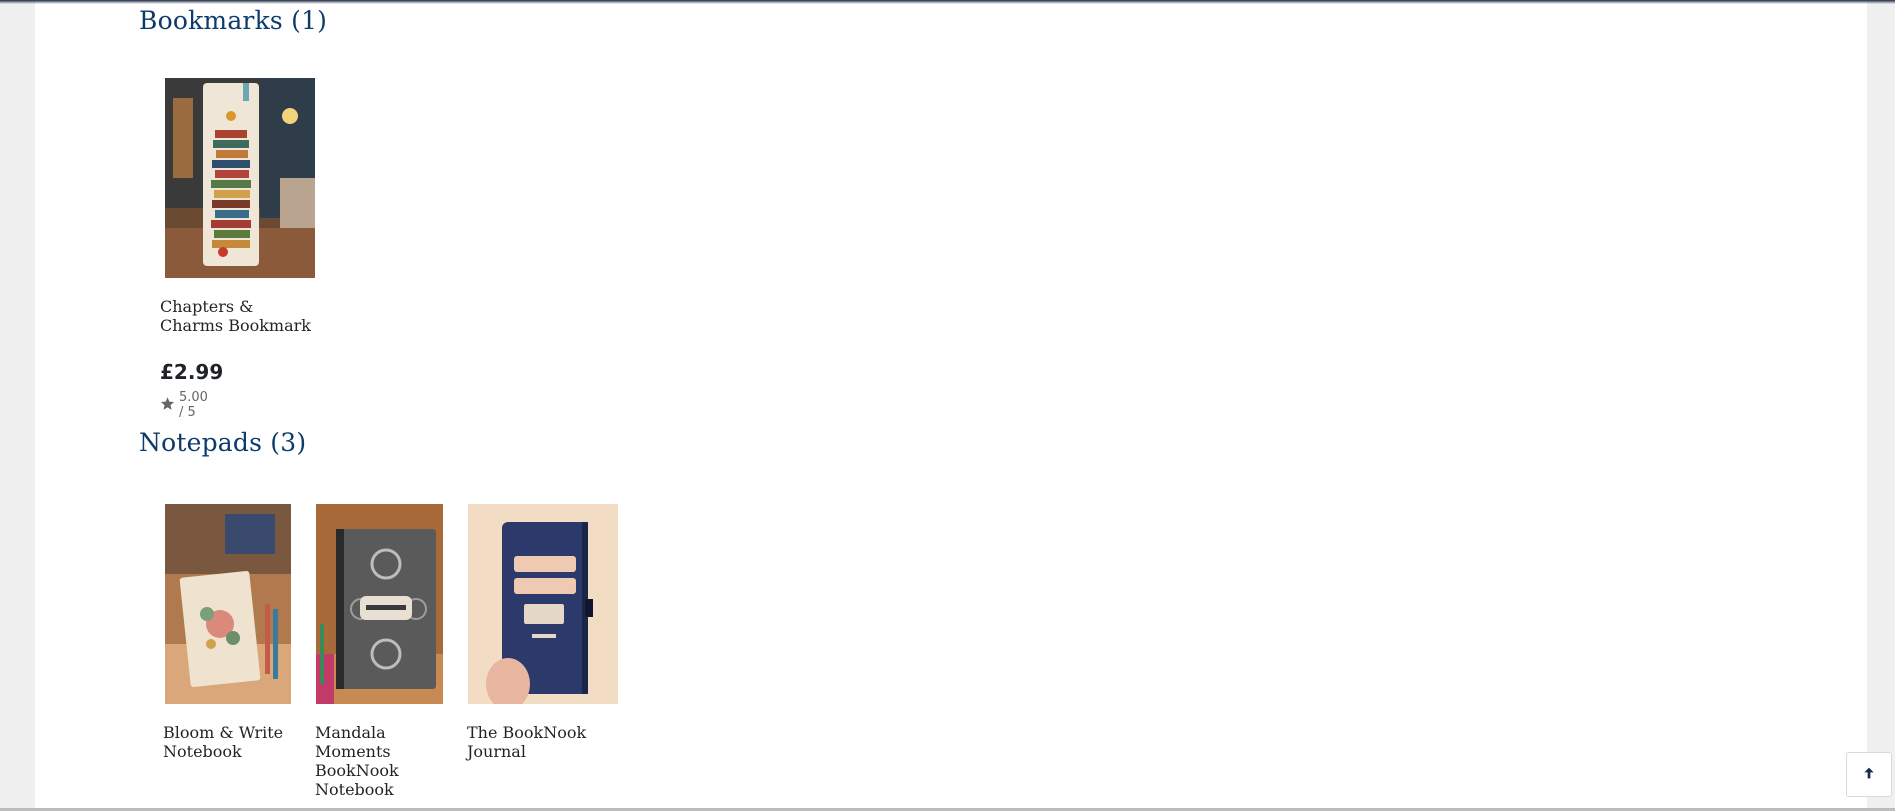  What do you see at coordinates (223, 442) in the screenshot?
I see `section-title-notepads: Notepads (3)` at bounding box center [223, 442].